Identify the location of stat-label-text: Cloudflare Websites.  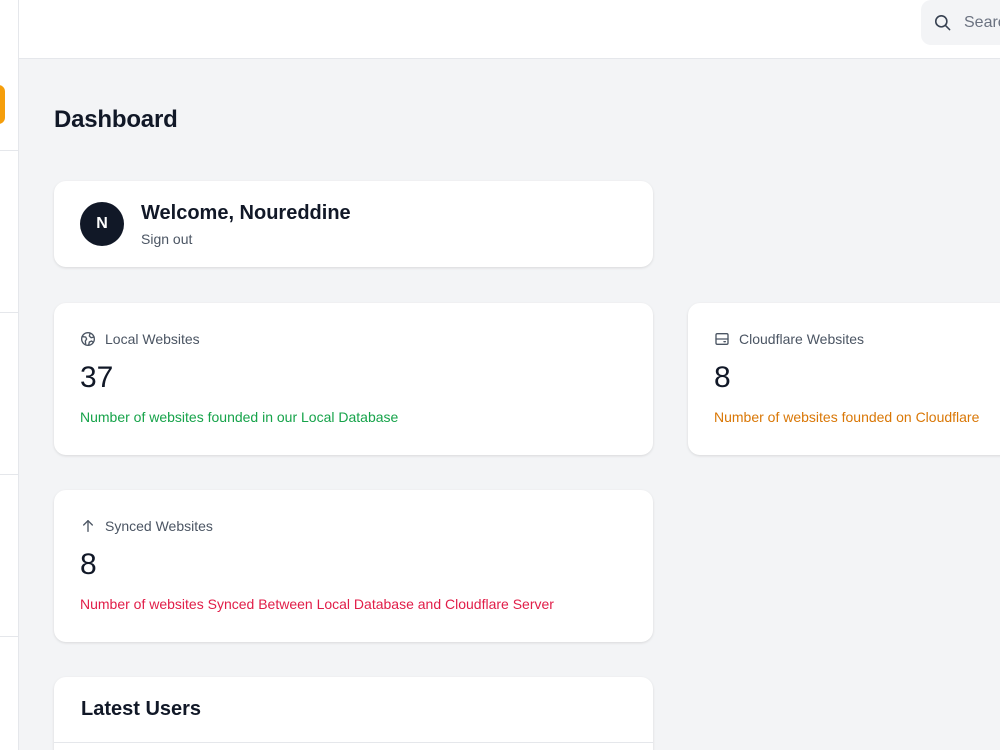
(802, 339).